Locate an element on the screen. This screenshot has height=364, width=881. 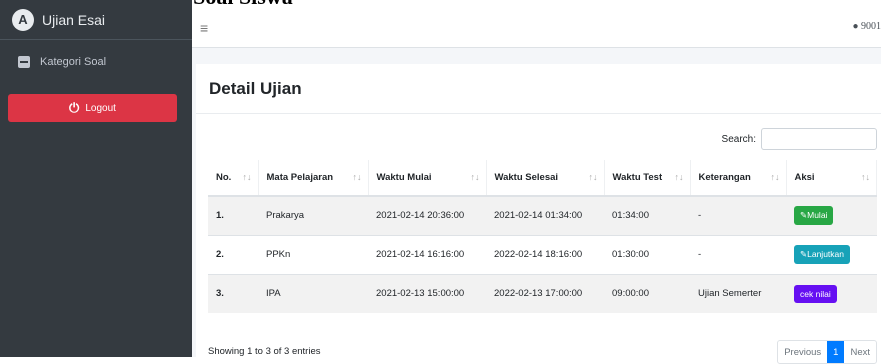
cell-keterangan: Ujian Semerter is located at coordinates (738, 293).